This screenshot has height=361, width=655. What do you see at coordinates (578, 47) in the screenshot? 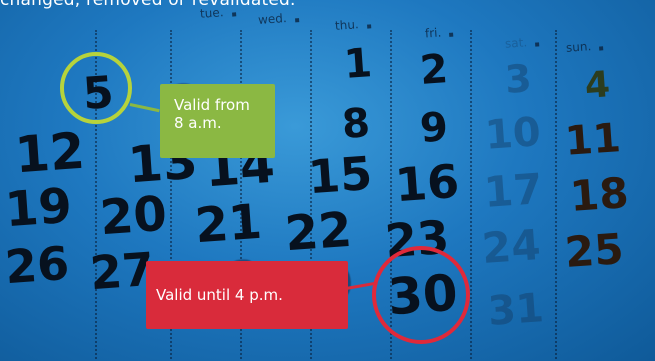
I see `weekday-sun: sun.` at bounding box center [578, 47].